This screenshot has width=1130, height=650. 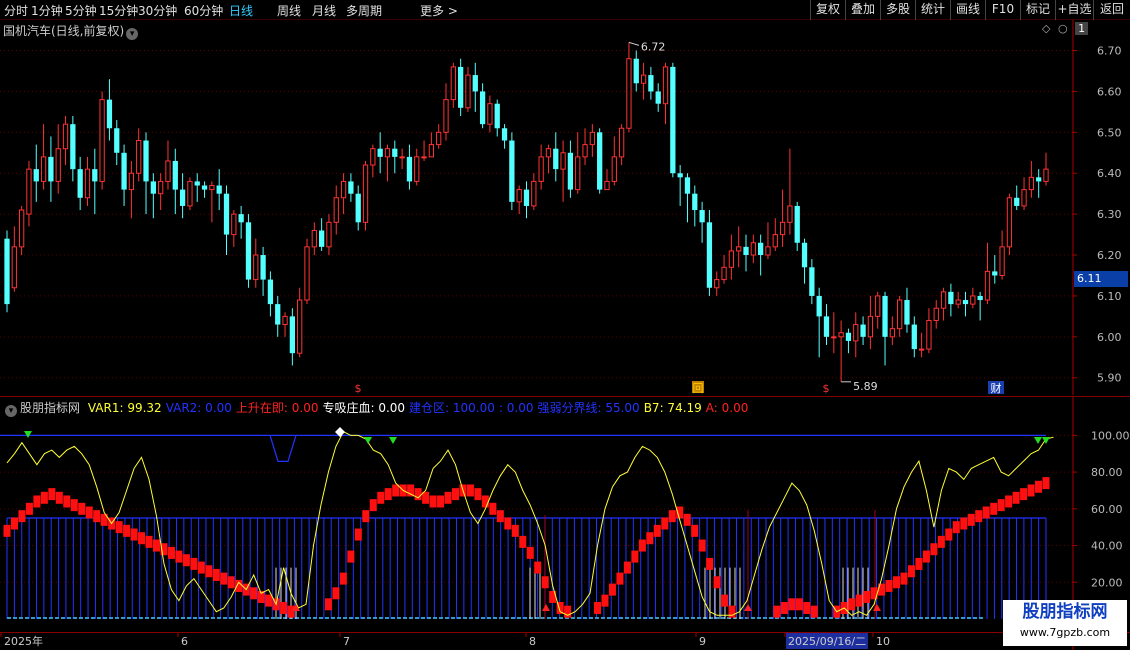 What do you see at coordinates (698, 388) in the screenshot?
I see `event-marker-1: 回` at bounding box center [698, 388].